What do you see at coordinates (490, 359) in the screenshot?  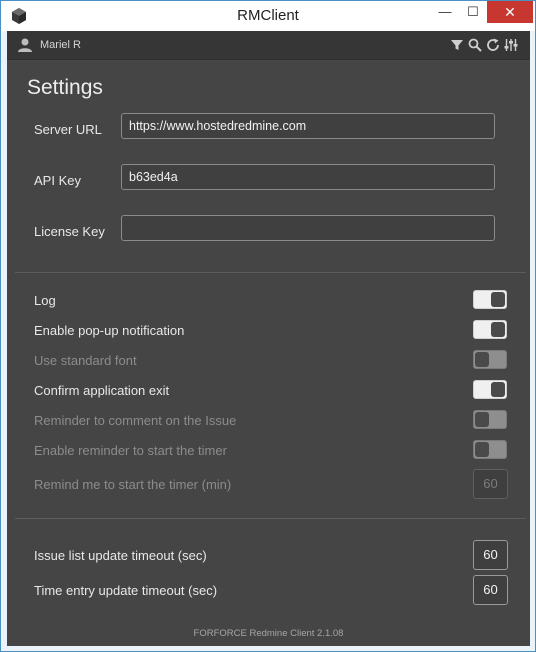 I see `standard-font-toggle` at bounding box center [490, 359].